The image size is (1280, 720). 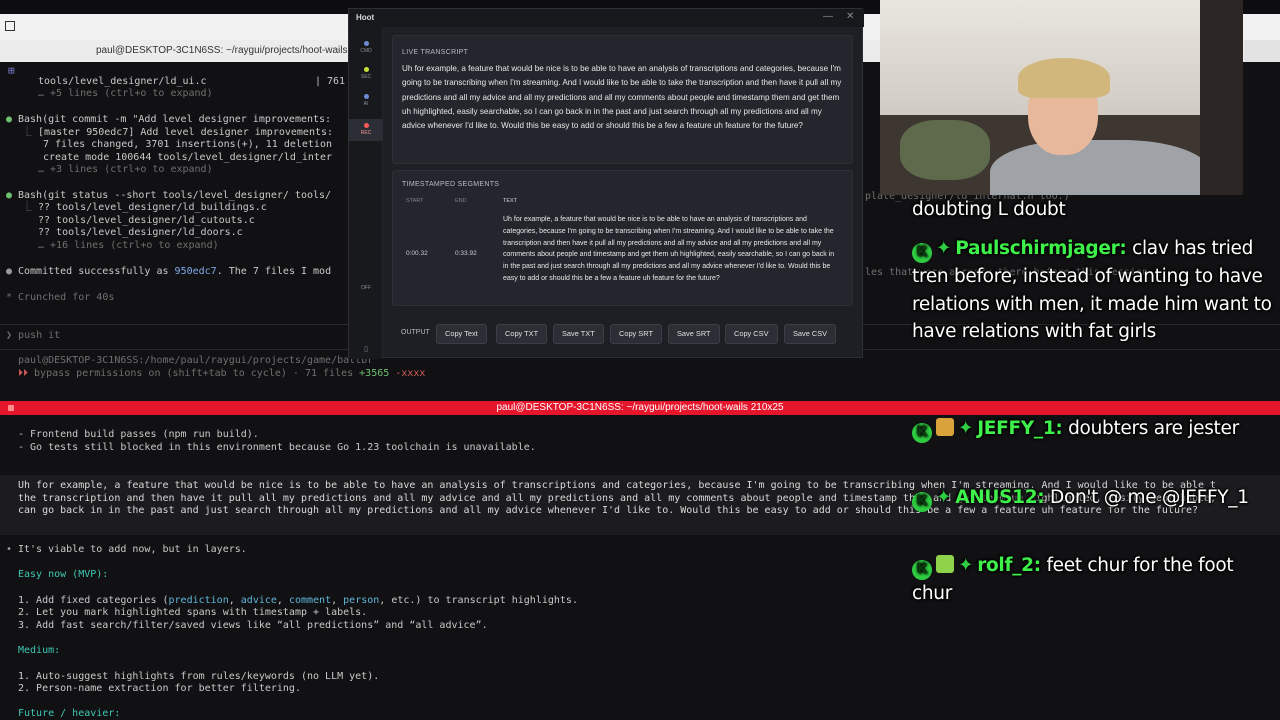 What do you see at coordinates (138, 434) in the screenshot?
I see `terminal-line: - Frontend build passes (npm run build).` at bounding box center [138, 434].